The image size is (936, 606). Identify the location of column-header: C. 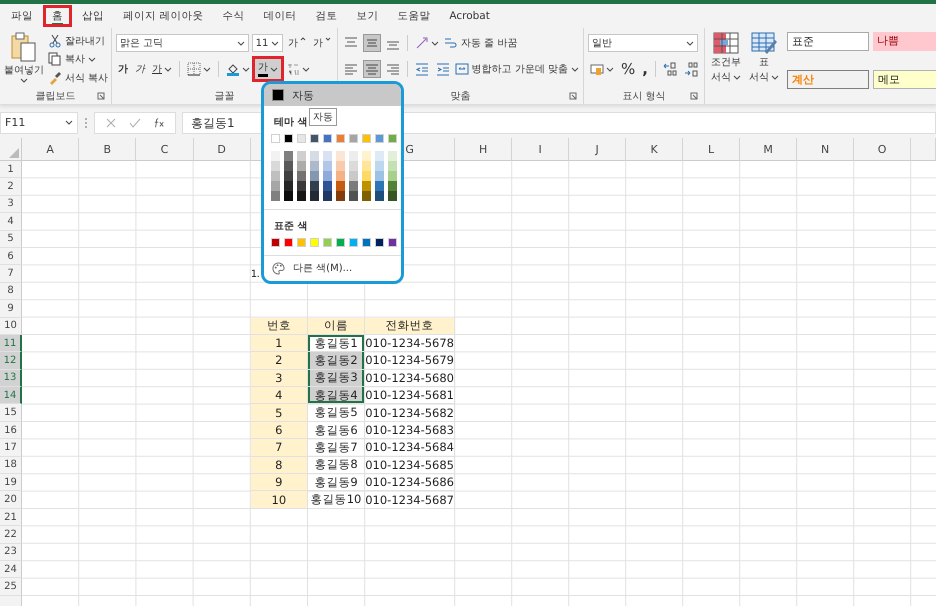
(165, 149).